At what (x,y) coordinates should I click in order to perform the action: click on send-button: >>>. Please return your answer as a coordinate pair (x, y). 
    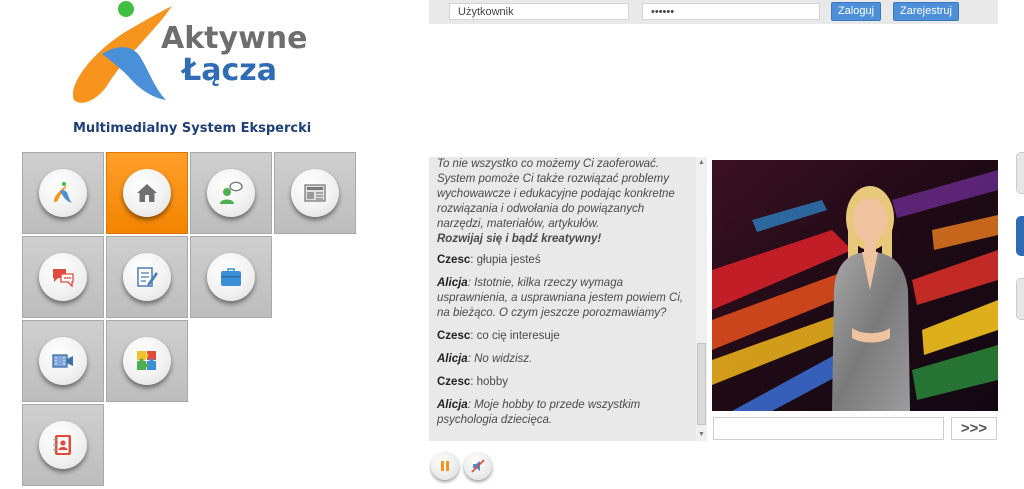
    Looking at the image, I should click on (974, 428).